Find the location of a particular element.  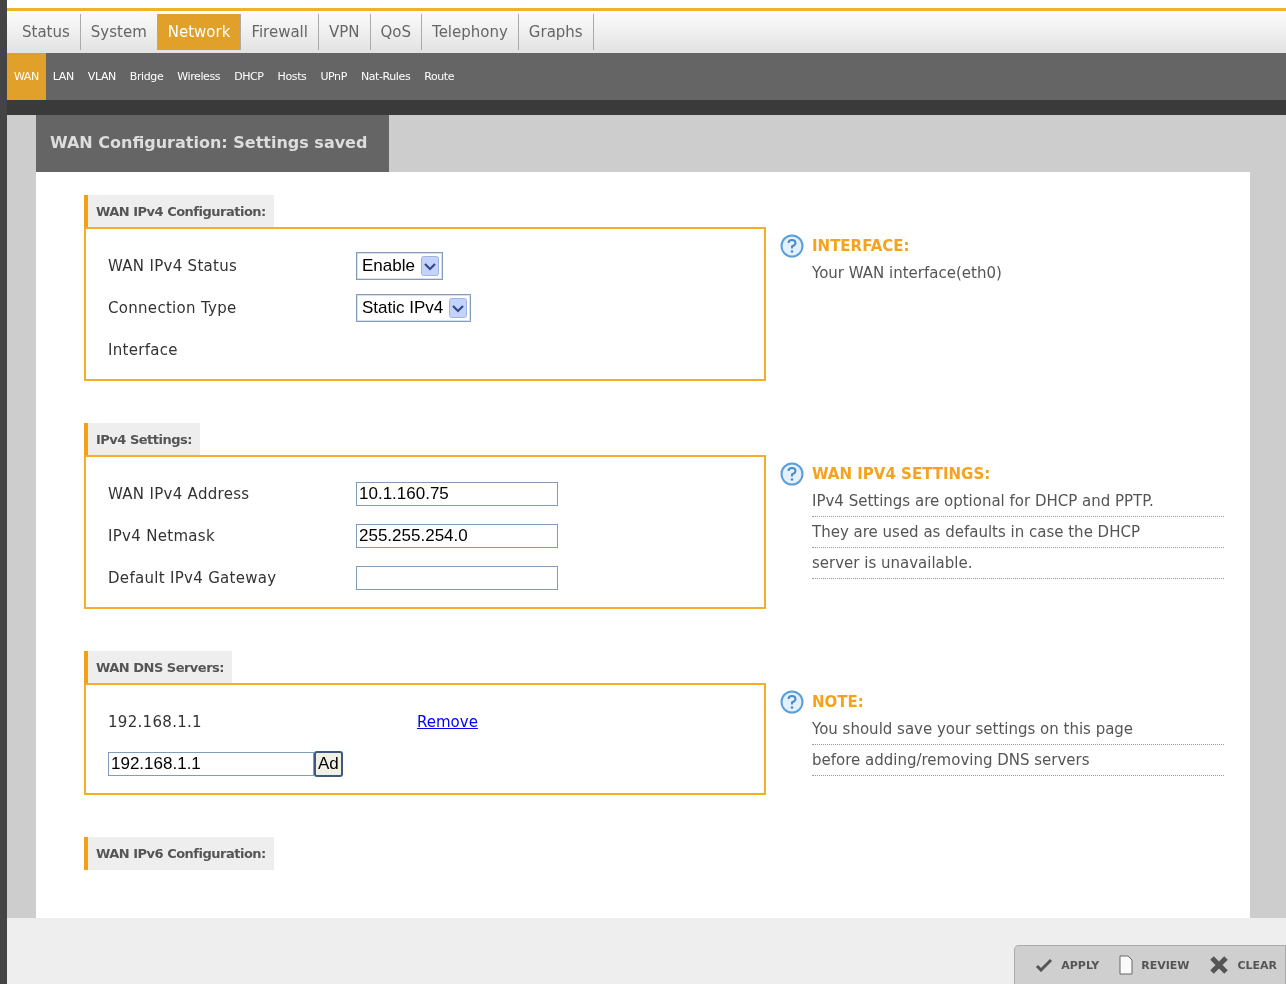

nav-tab: Telephony is located at coordinates (470, 32).